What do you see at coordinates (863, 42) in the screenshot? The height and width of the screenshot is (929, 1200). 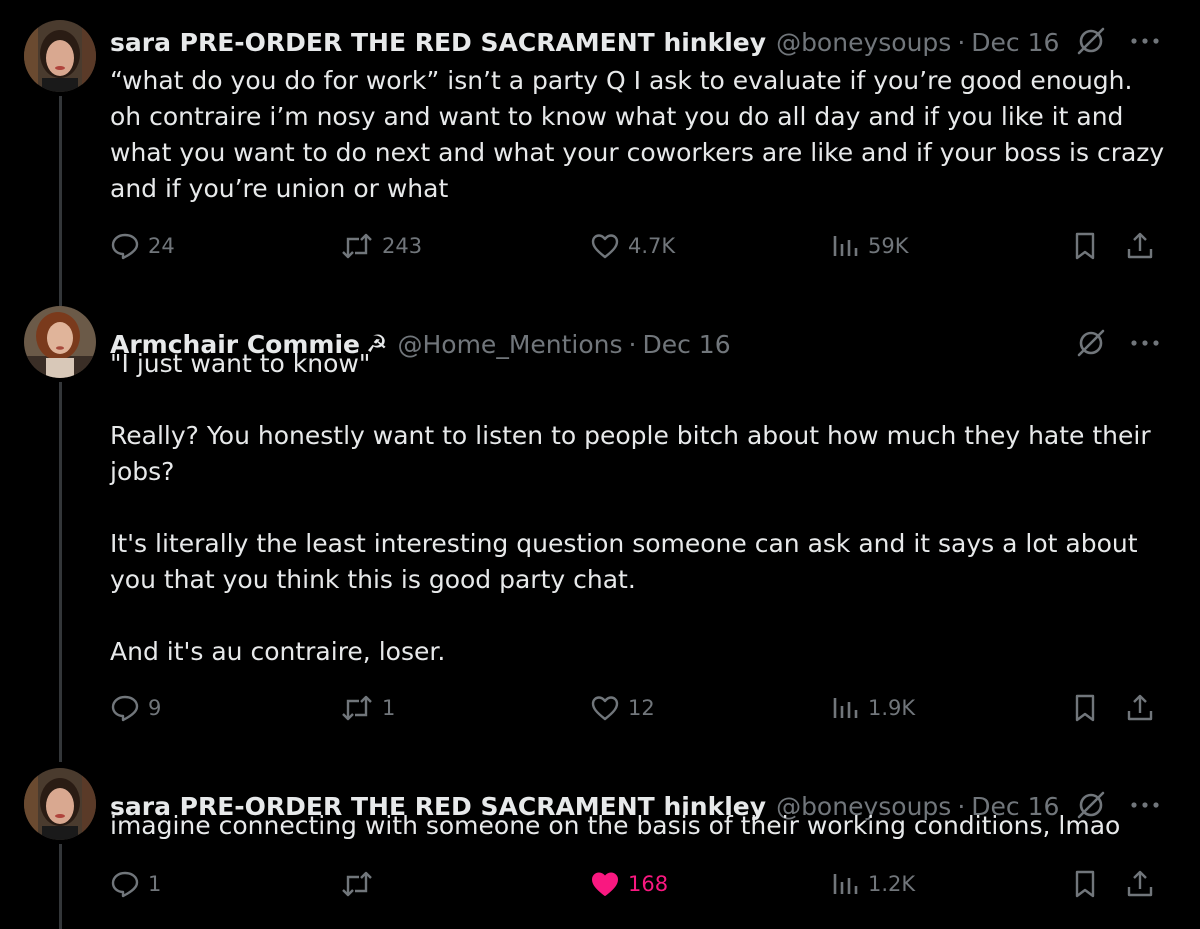 I see `handle: @boneysoups` at bounding box center [863, 42].